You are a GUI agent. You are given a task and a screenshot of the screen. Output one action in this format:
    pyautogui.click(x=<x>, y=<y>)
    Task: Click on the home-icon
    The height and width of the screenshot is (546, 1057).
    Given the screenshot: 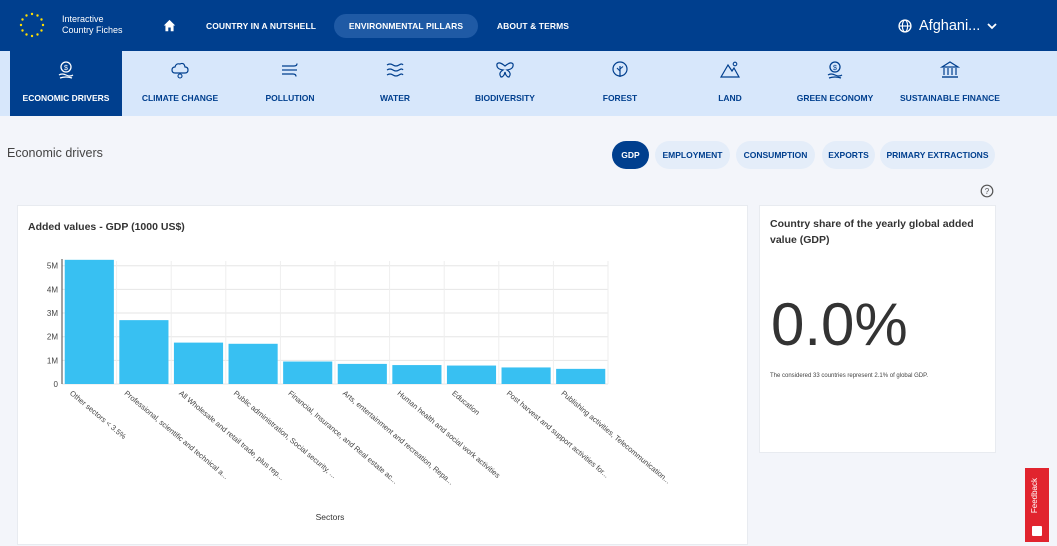 What is the action you would take?
    pyautogui.click(x=169, y=25)
    